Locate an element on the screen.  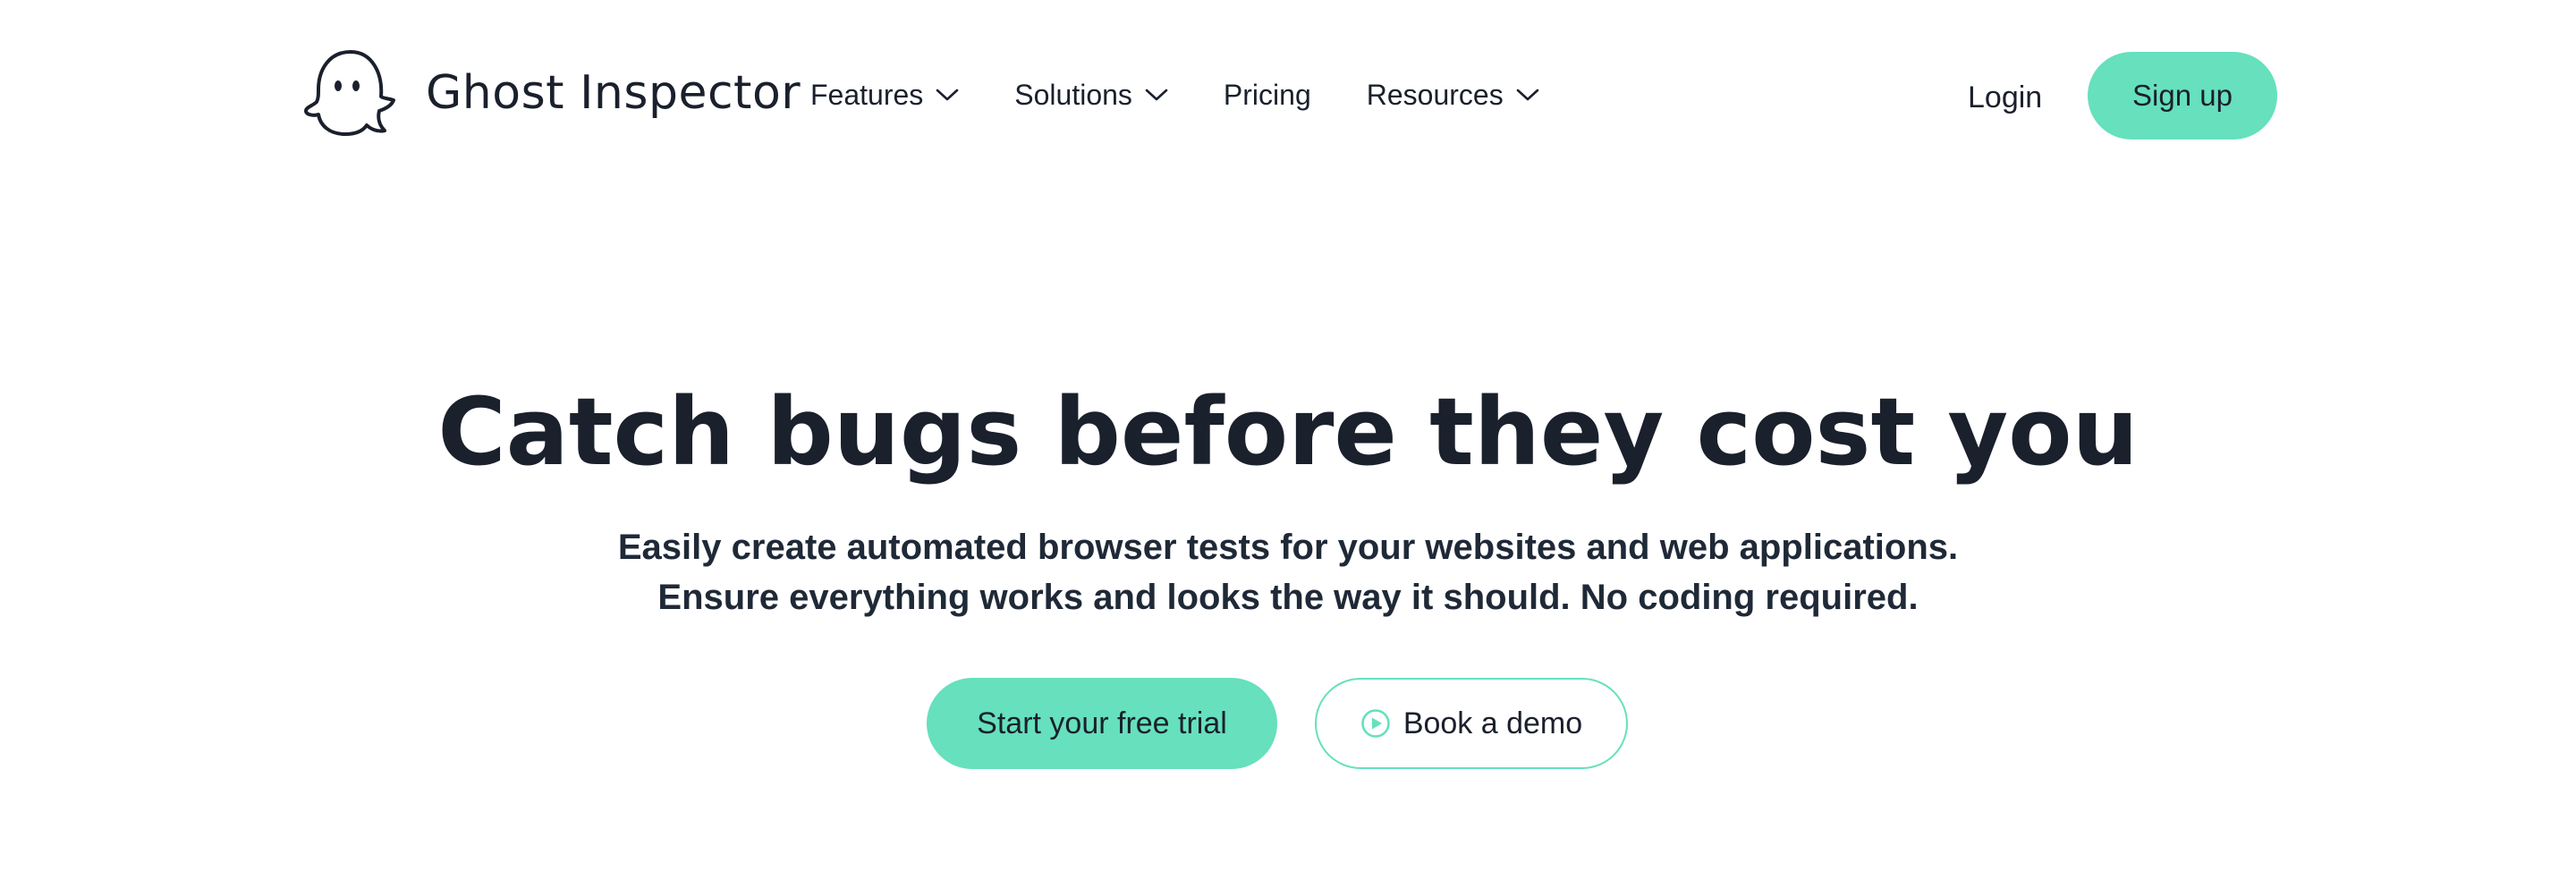
book-demo-label: Book a demo is located at coordinates (1492, 723).